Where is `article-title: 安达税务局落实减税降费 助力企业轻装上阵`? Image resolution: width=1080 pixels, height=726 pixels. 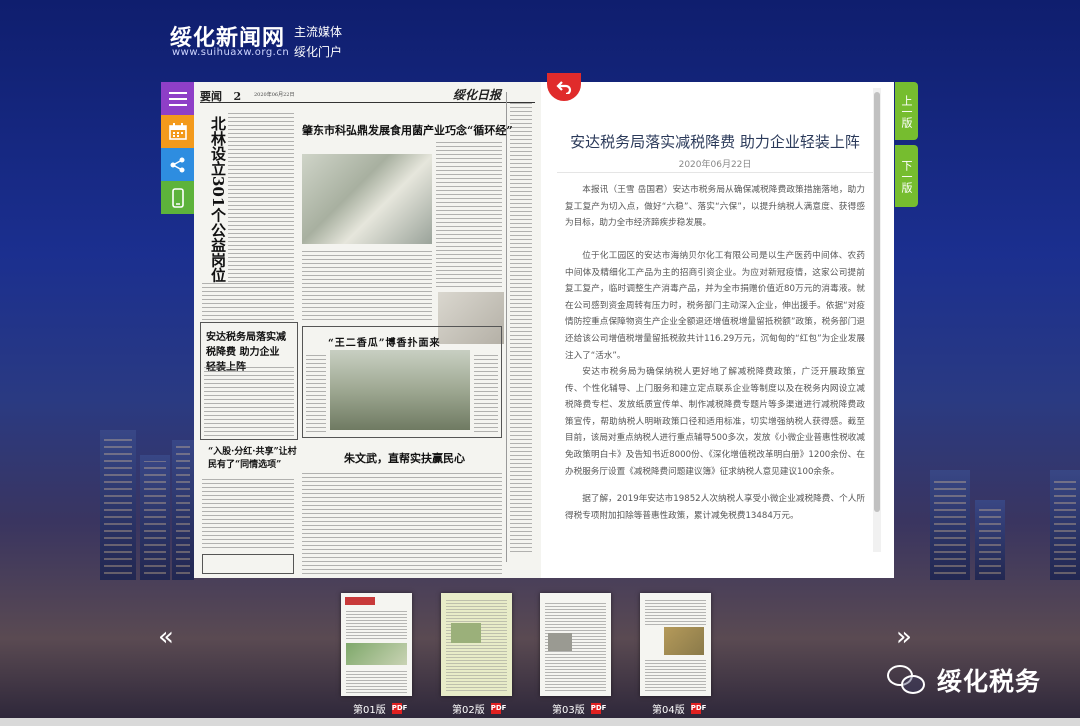
article-title: 安达税务局落实减税降费 助力企业轻装上阵 is located at coordinates (715, 142).